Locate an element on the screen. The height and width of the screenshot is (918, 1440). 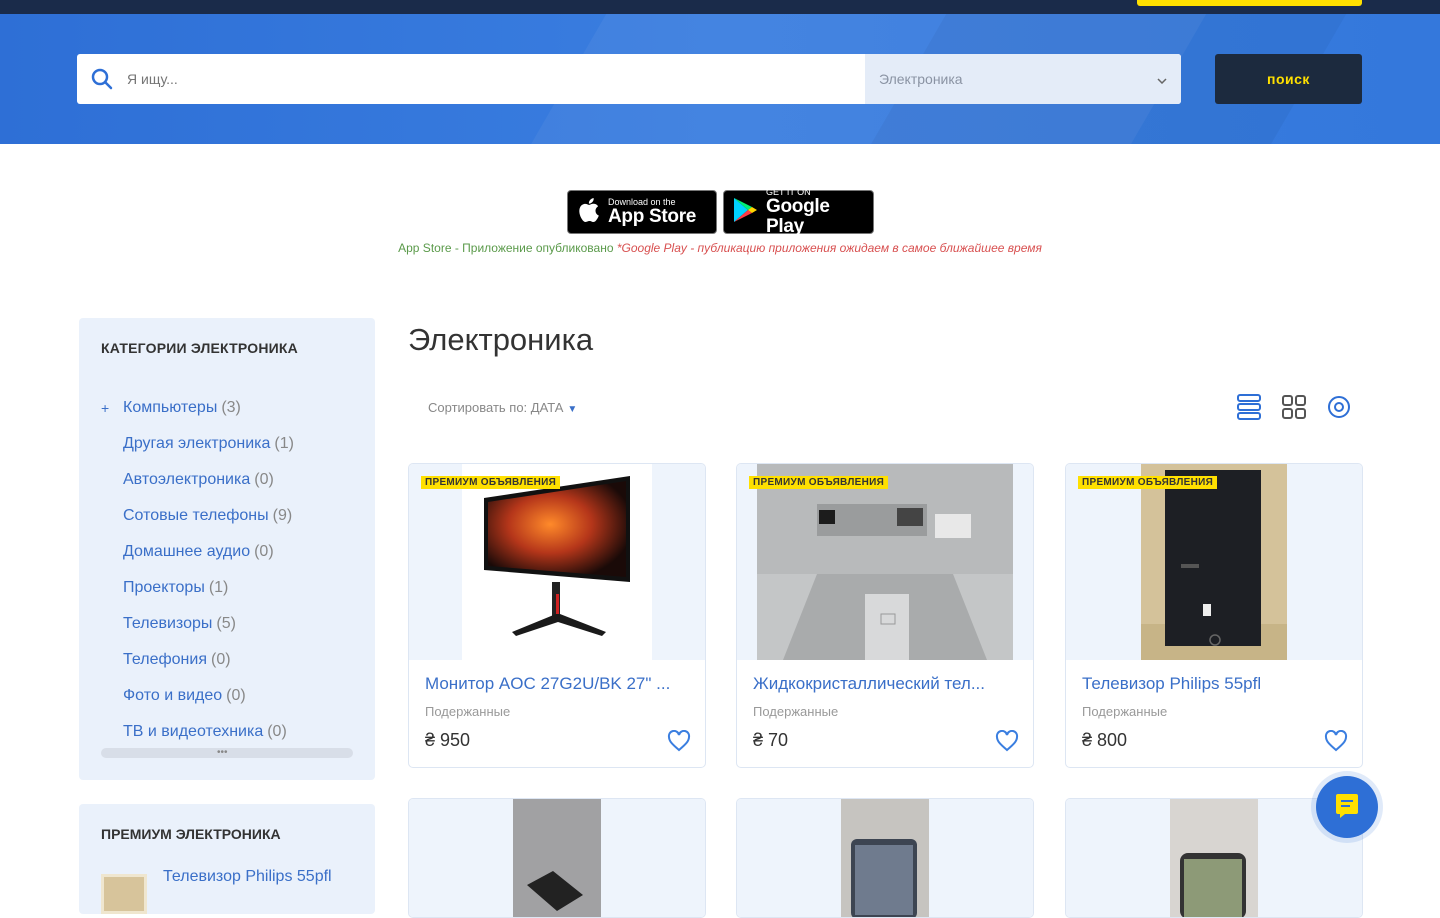
chevron-down-icon is located at coordinates (1162, 79).